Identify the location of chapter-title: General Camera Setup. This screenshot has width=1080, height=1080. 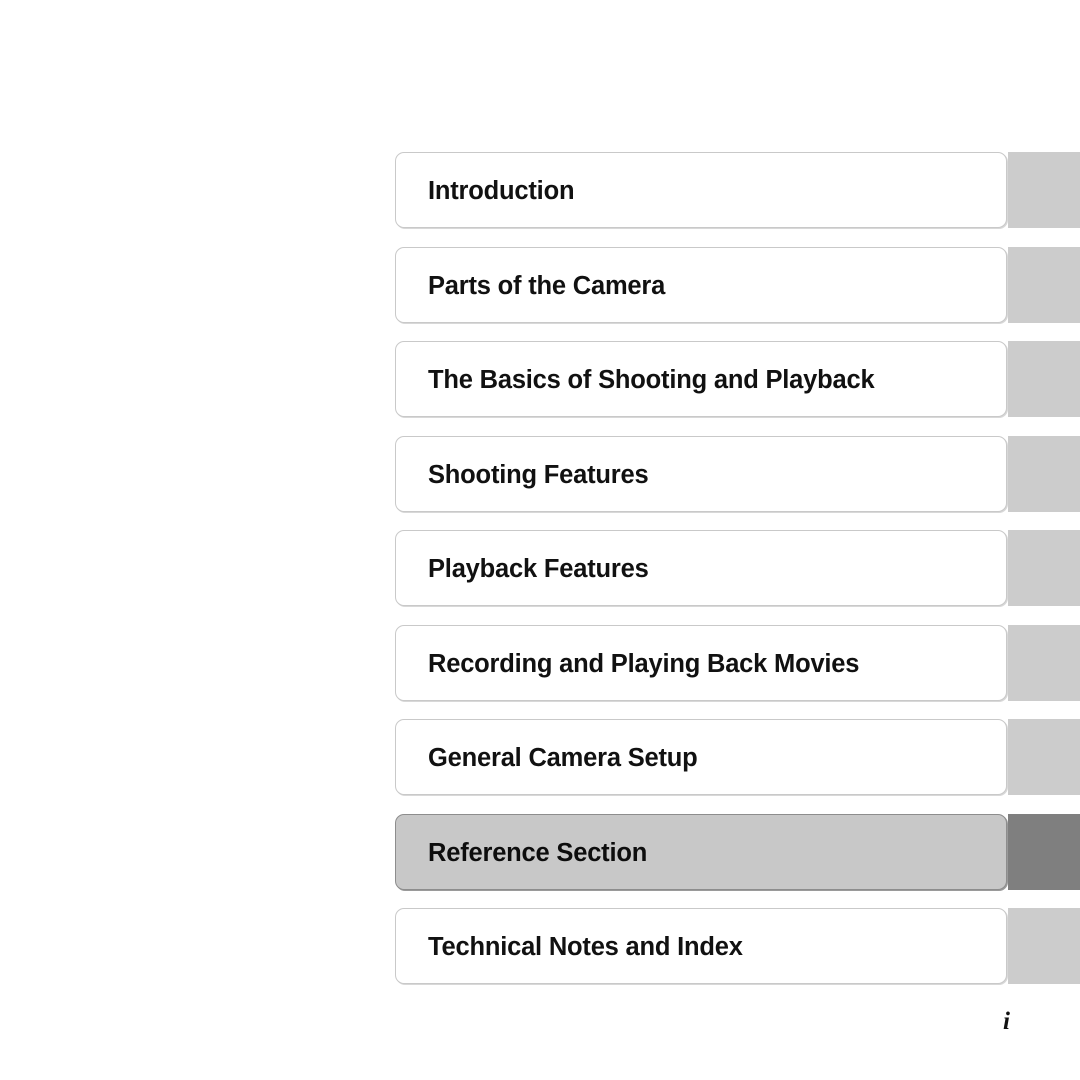
(563, 758).